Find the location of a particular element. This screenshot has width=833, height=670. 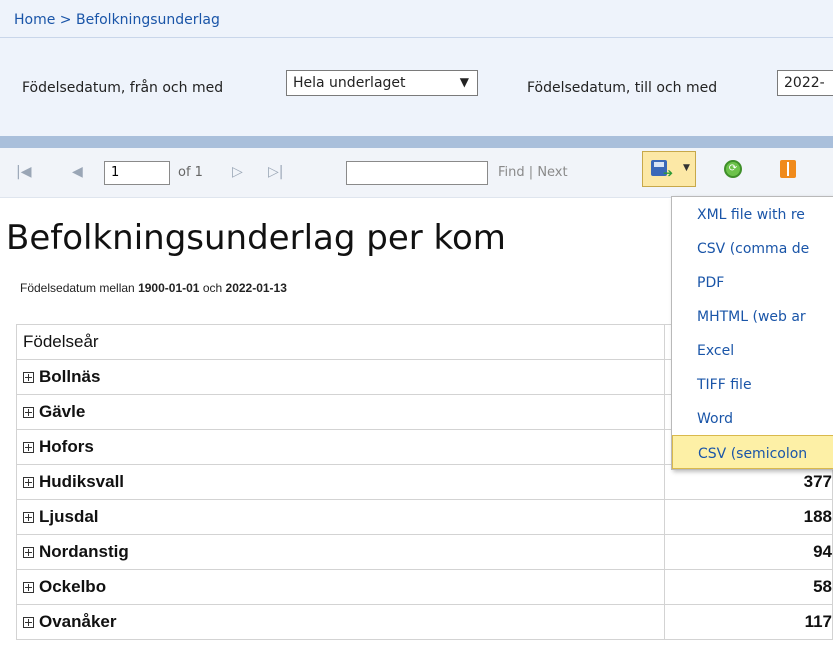

municipality-cell: Gävle is located at coordinates (340, 412).